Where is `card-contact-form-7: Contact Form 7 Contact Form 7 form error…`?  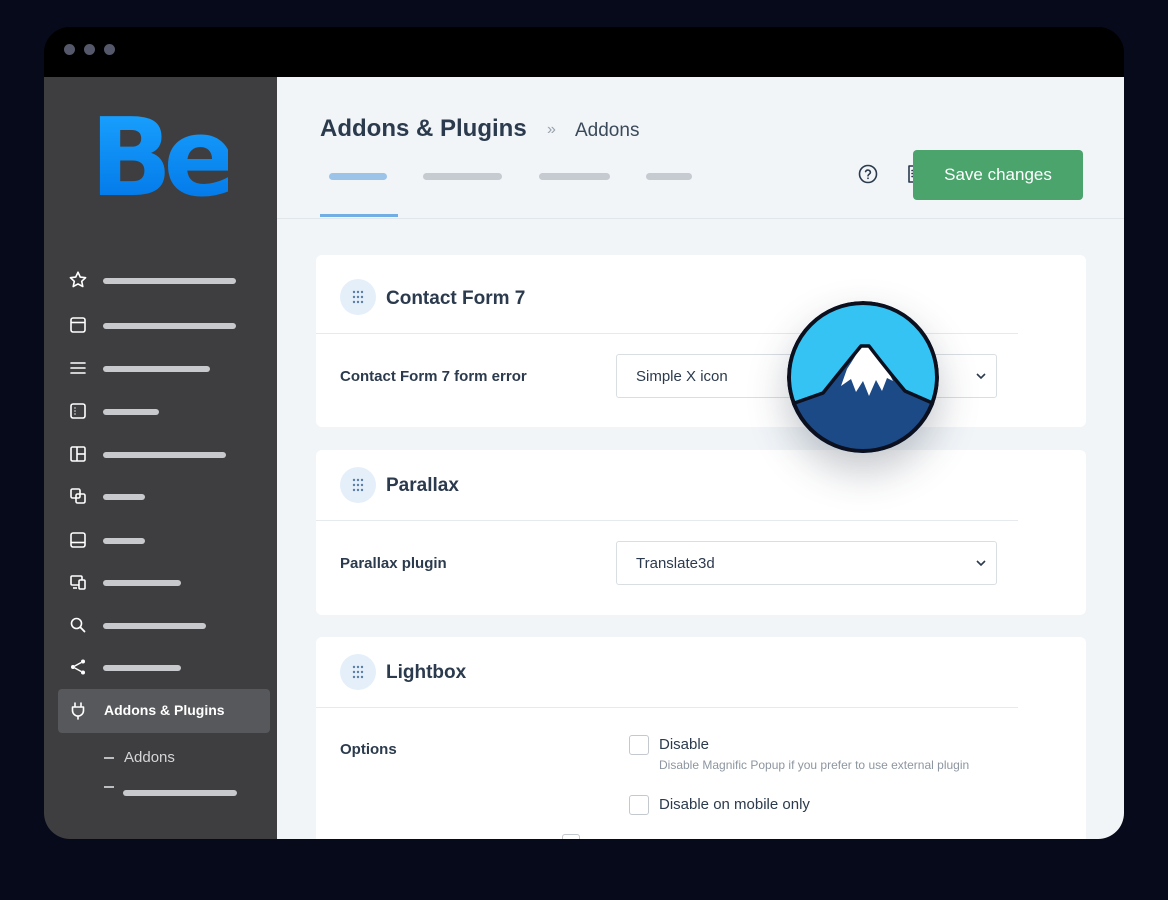
card-contact-form-7: Contact Form 7 Contact Form 7 form error… is located at coordinates (701, 341).